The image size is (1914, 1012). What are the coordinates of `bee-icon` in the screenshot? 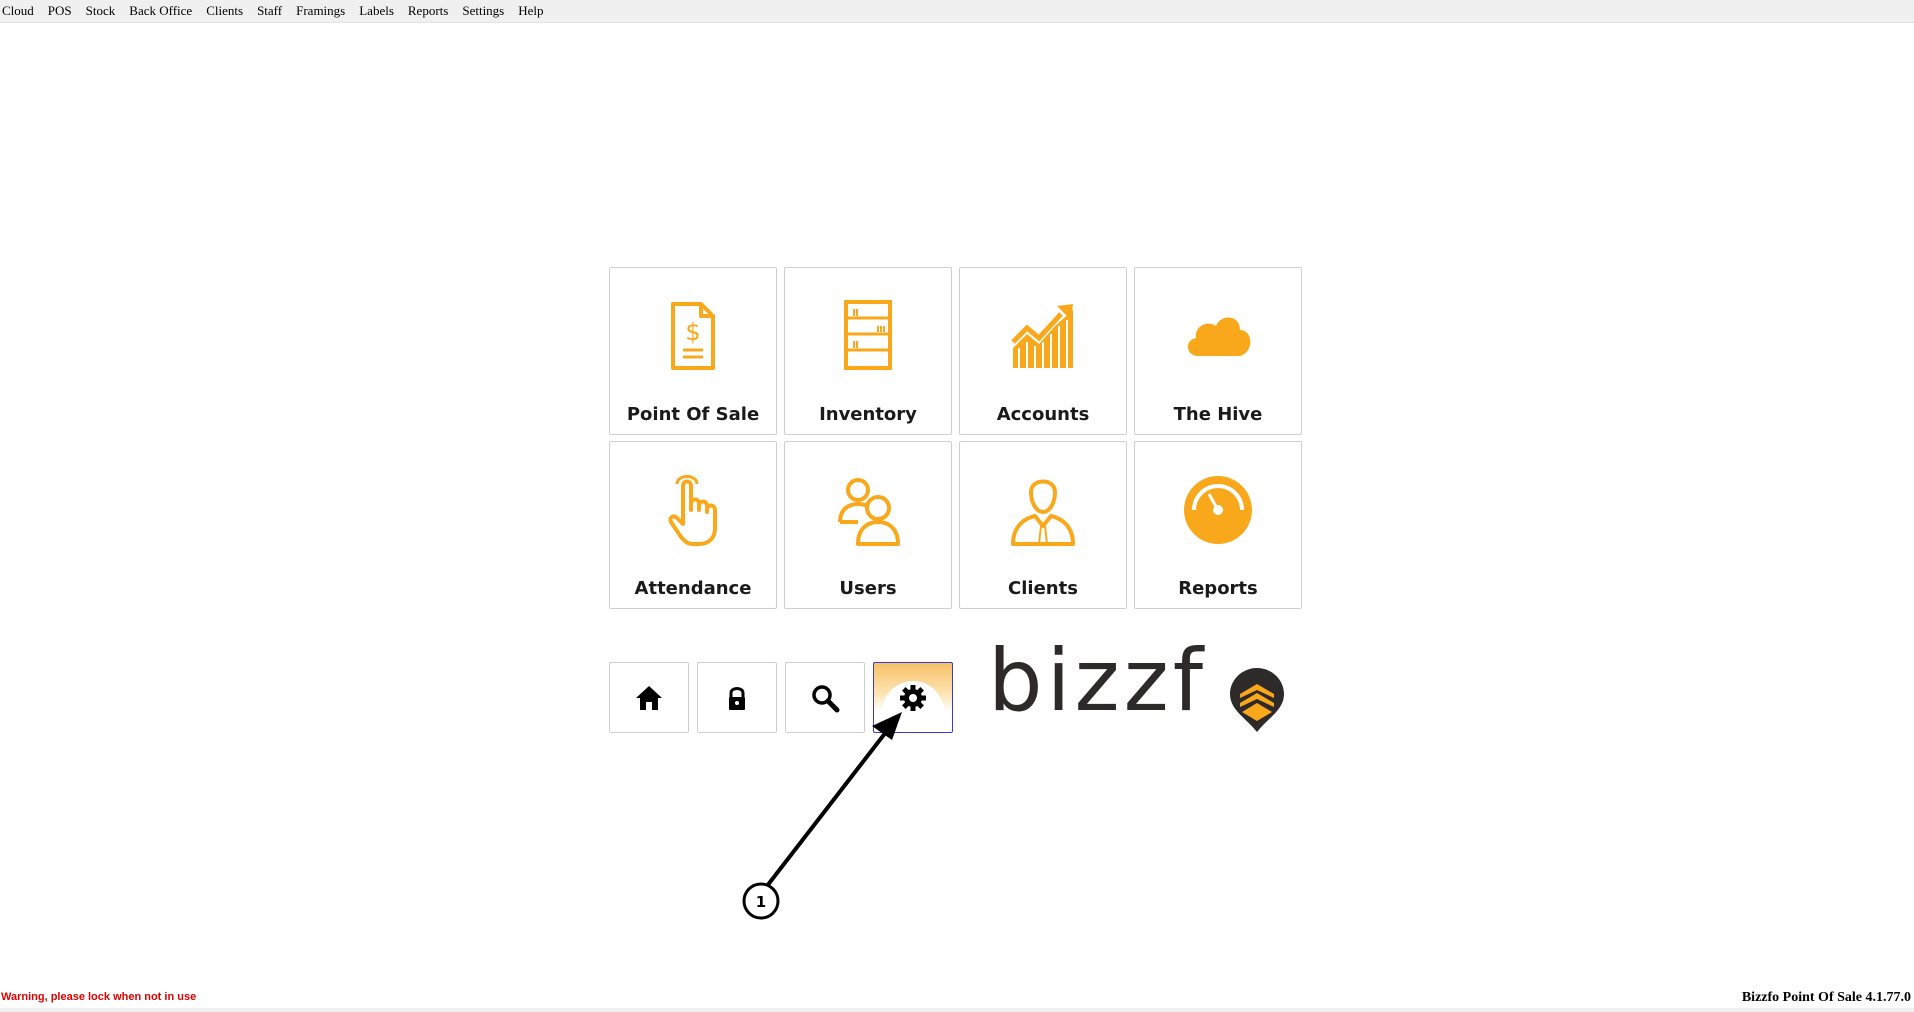 It's located at (1257, 700).